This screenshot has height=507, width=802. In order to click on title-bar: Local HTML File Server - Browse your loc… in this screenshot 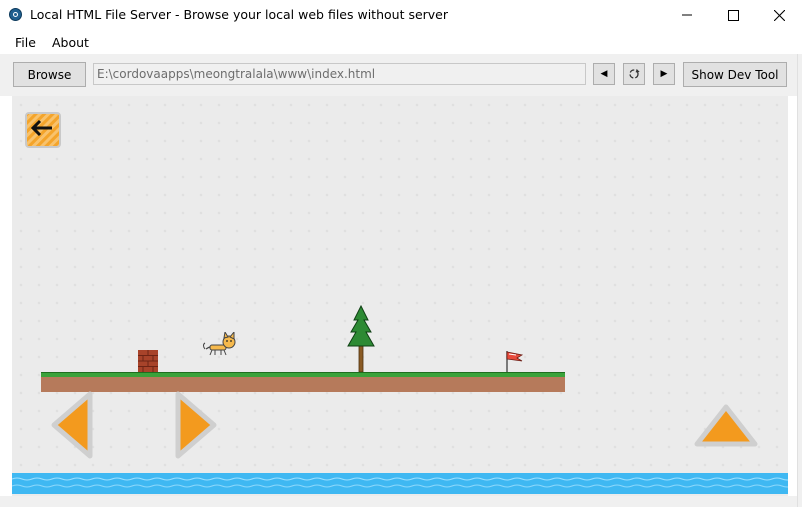, I will do `click(401, 15)`.